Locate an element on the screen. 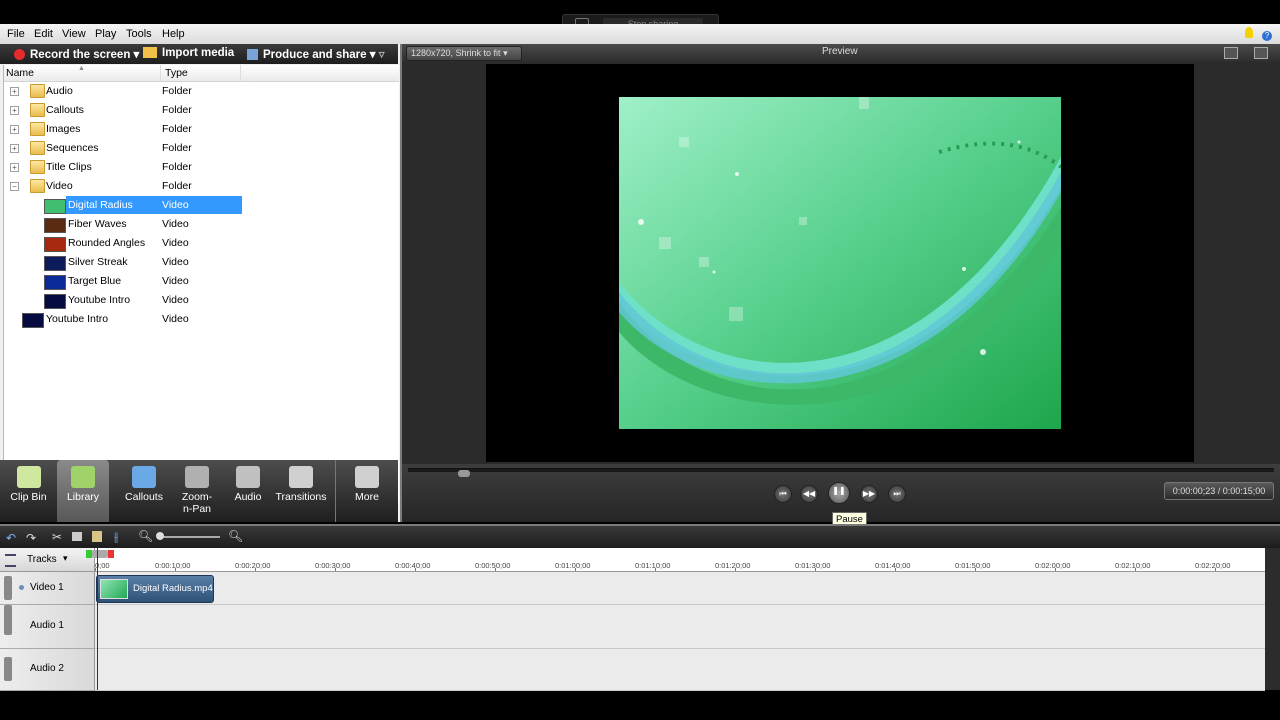 This screenshot has width=1280, height=720. ruler-tick-label: 0:02:00;00 is located at coordinates (1053, 565).